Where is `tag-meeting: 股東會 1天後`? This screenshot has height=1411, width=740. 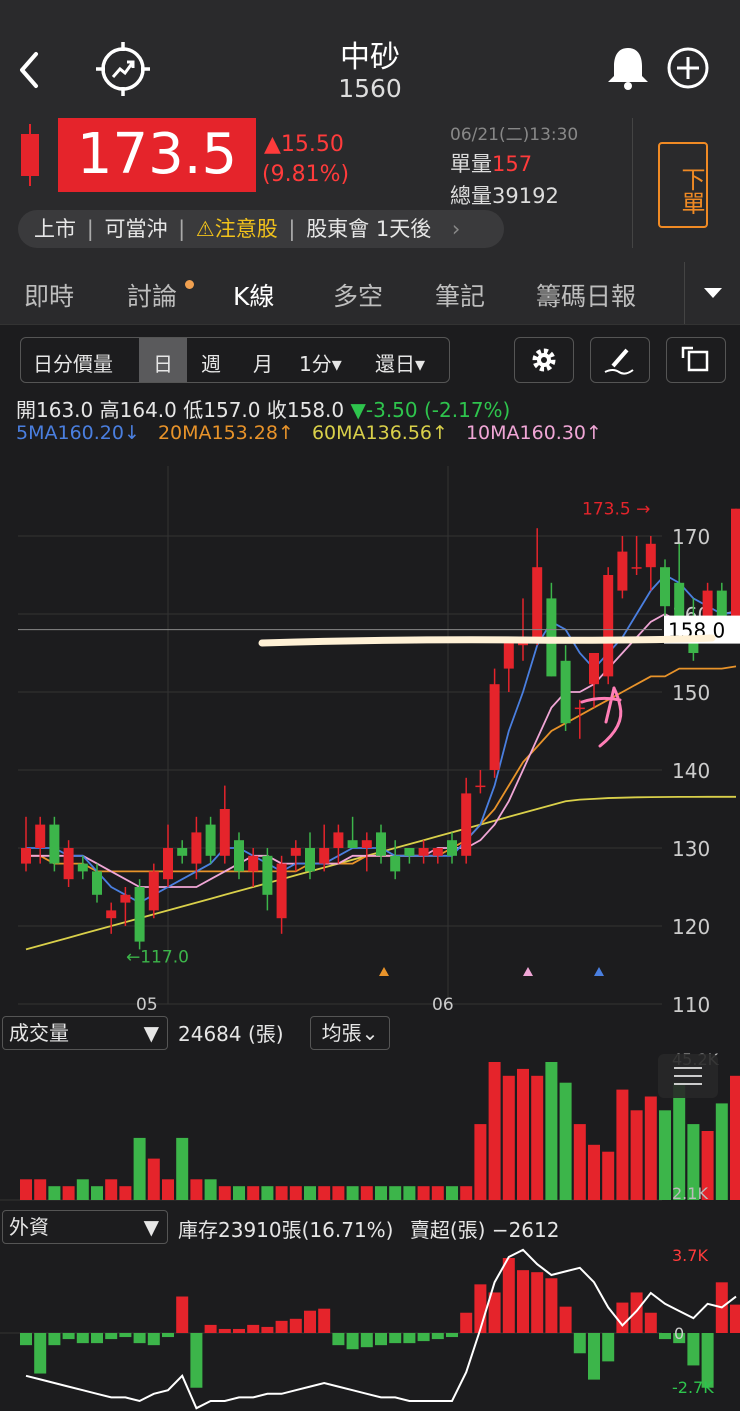 tag-meeting: 股東會 1天後 is located at coordinates (369, 229).